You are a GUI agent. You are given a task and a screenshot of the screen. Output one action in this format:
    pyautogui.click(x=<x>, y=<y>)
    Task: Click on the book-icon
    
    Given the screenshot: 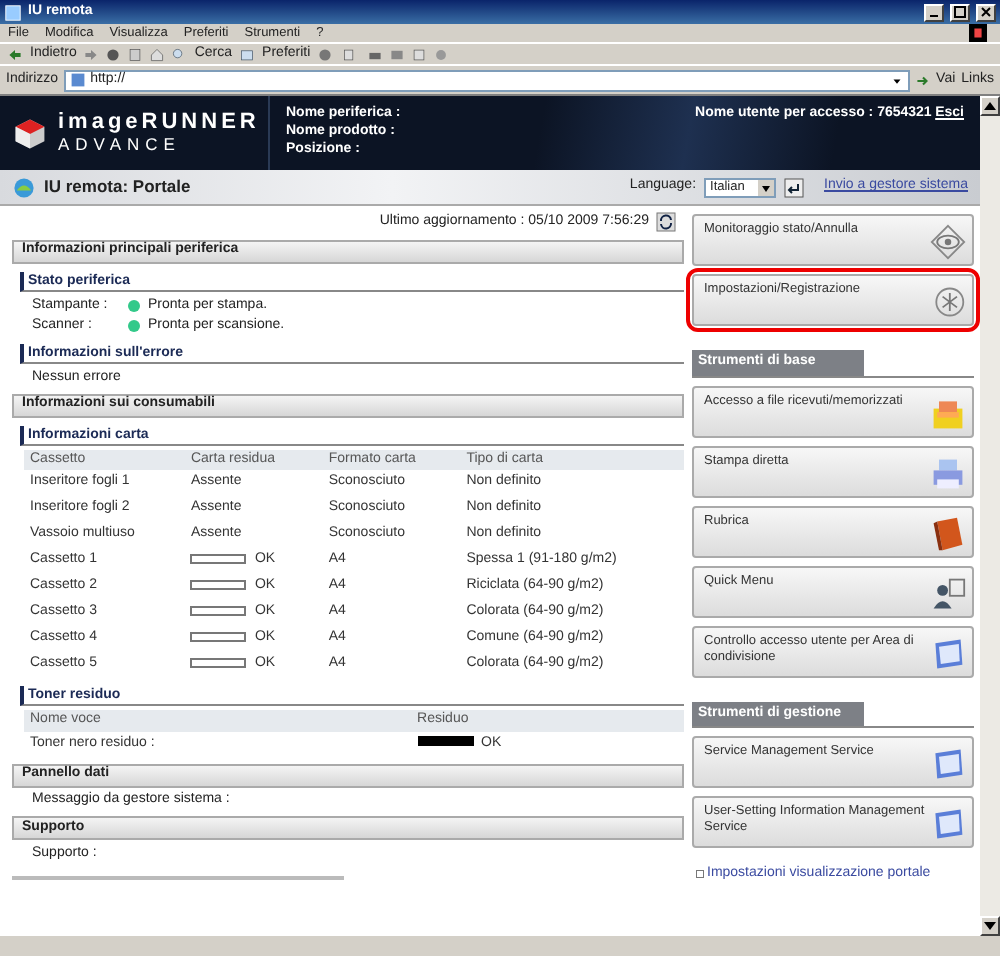 What is the action you would take?
    pyautogui.click(x=948, y=533)
    